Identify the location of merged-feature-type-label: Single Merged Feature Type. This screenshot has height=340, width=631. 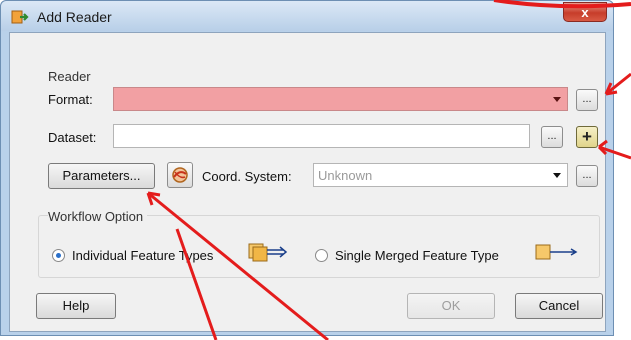
(417, 255).